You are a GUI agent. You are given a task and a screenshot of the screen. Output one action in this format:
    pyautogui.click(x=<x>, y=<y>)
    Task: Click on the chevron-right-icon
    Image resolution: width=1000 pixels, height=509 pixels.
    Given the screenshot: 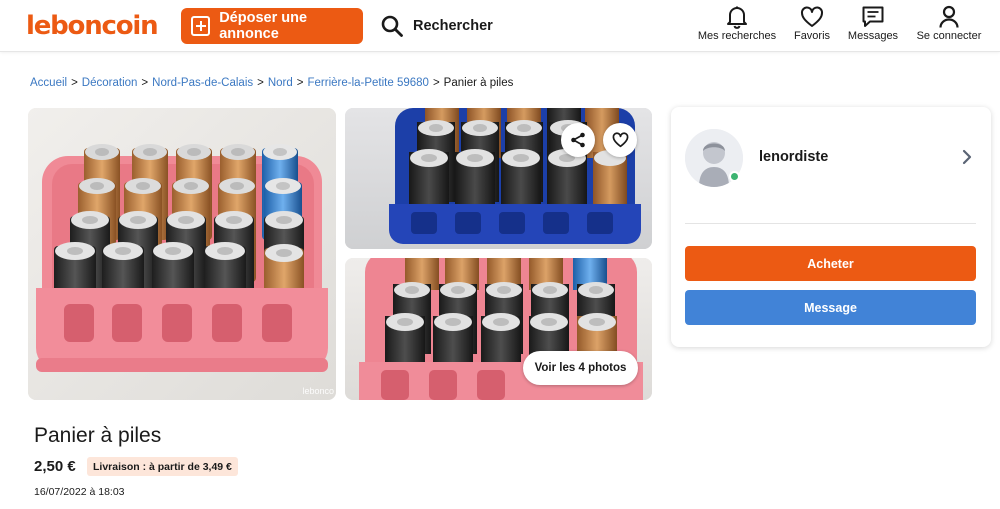 What is the action you would take?
    pyautogui.click(x=967, y=157)
    